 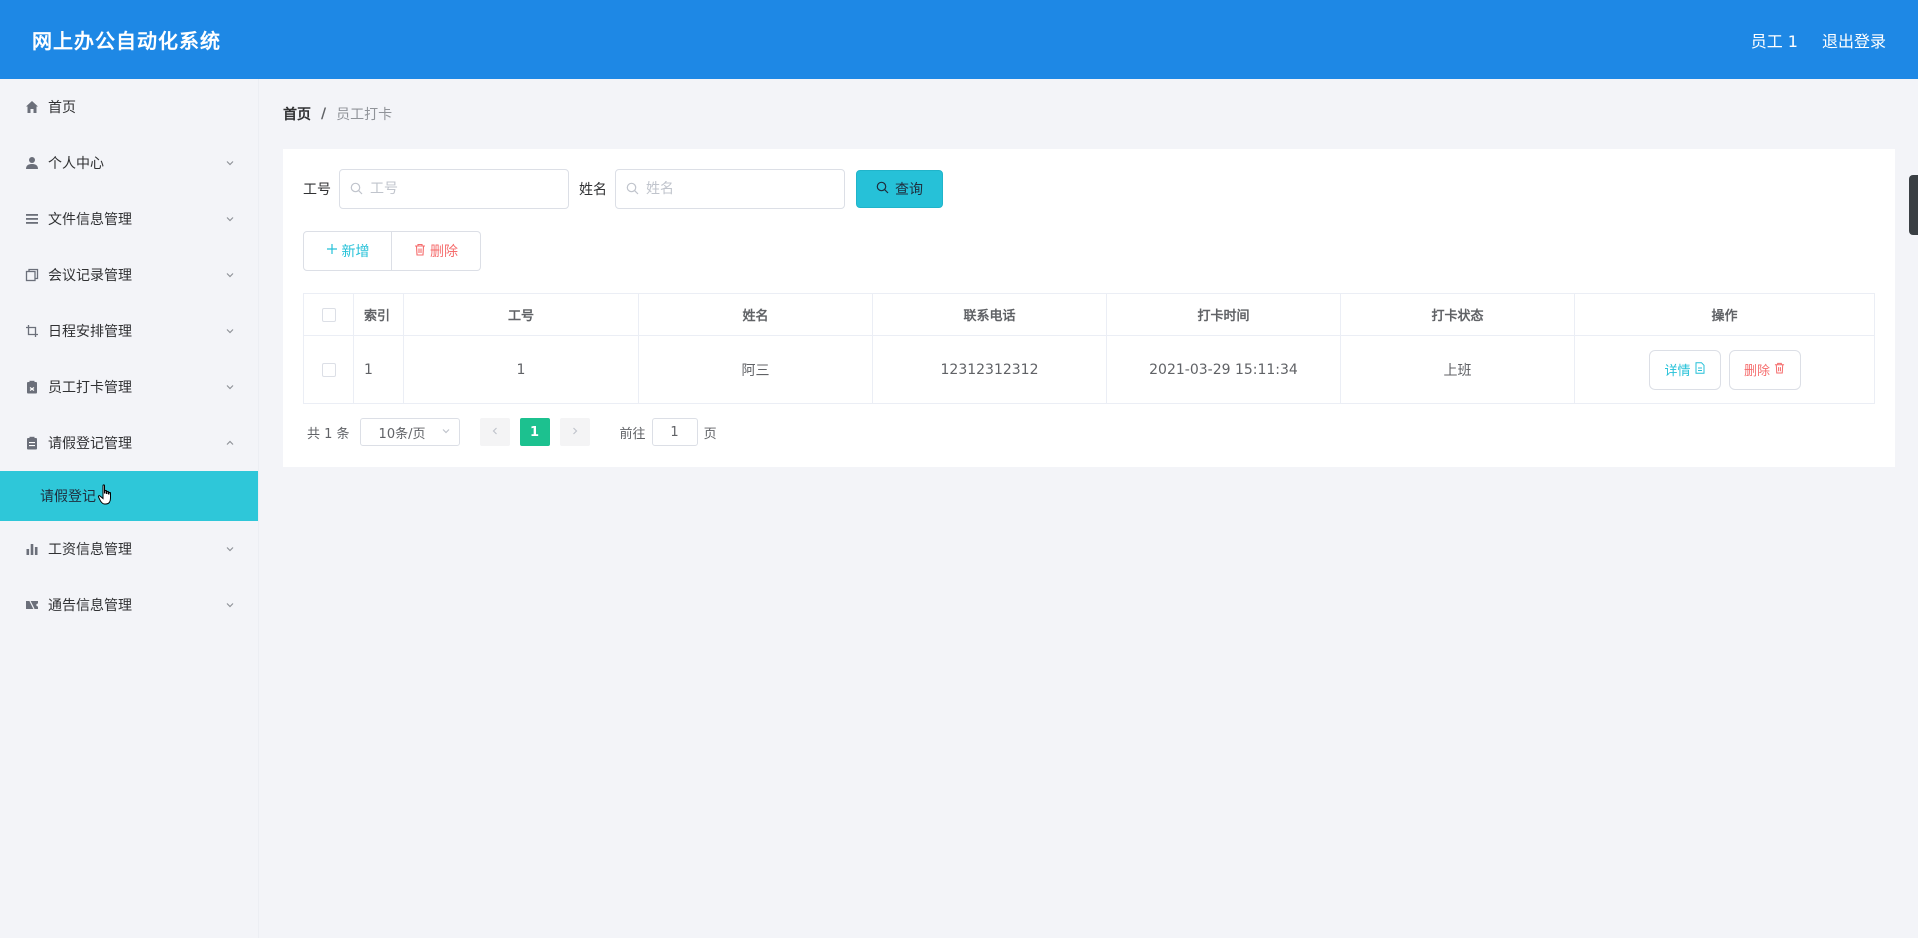 What do you see at coordinates (1913, 205) in the screenshot?
I see `side-drawer-handle` at bounding box center [1913, 205].